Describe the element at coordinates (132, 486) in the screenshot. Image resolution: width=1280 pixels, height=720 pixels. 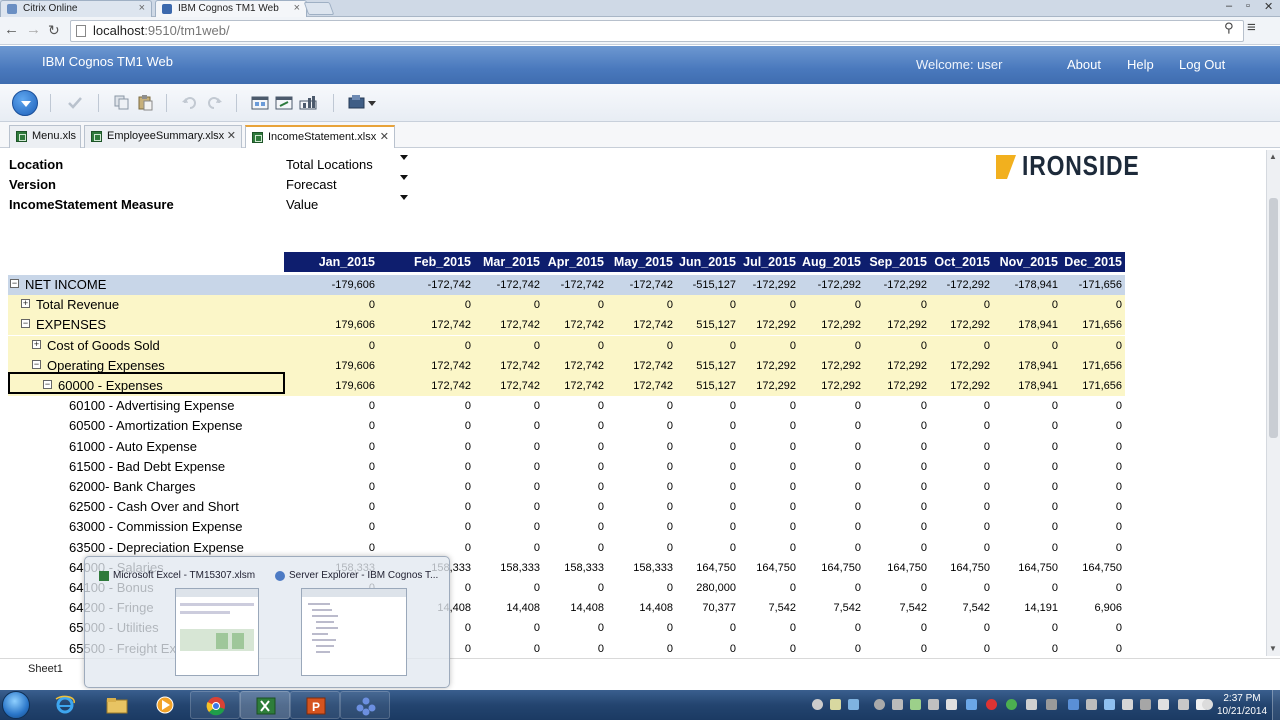
I see `row-label: 62000- Bank Charges` at that location.